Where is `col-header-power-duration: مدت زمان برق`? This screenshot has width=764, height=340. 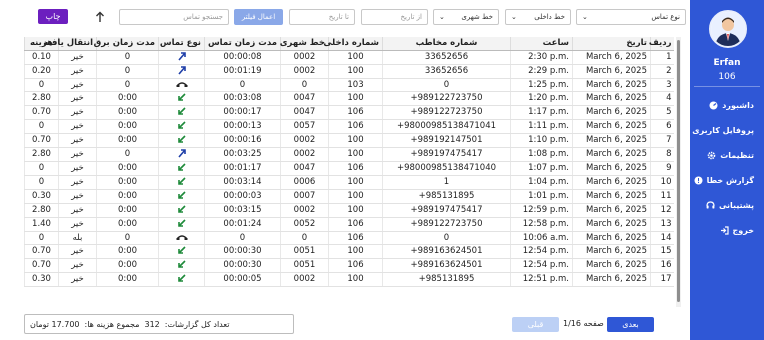 col-header-power-duration: مدت زمان برق is located at coordinates (126, 44).